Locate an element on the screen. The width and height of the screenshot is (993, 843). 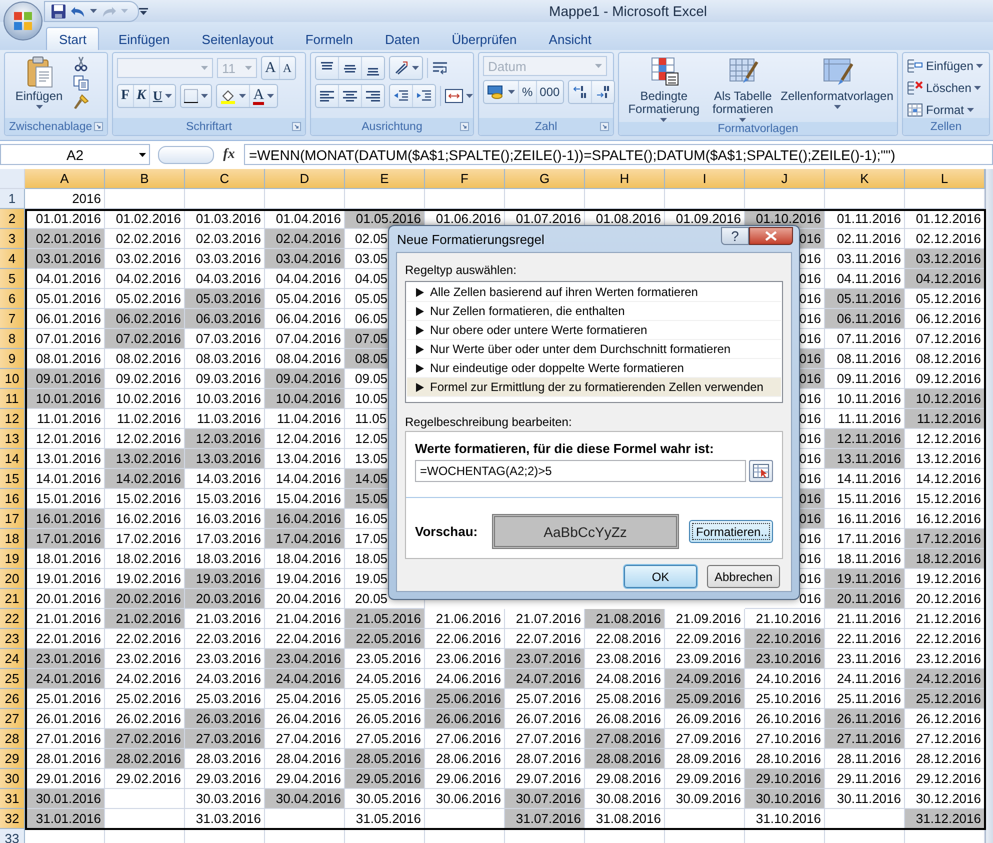
table-cell: 17.11.2016 is located at coordinates (865, 539).